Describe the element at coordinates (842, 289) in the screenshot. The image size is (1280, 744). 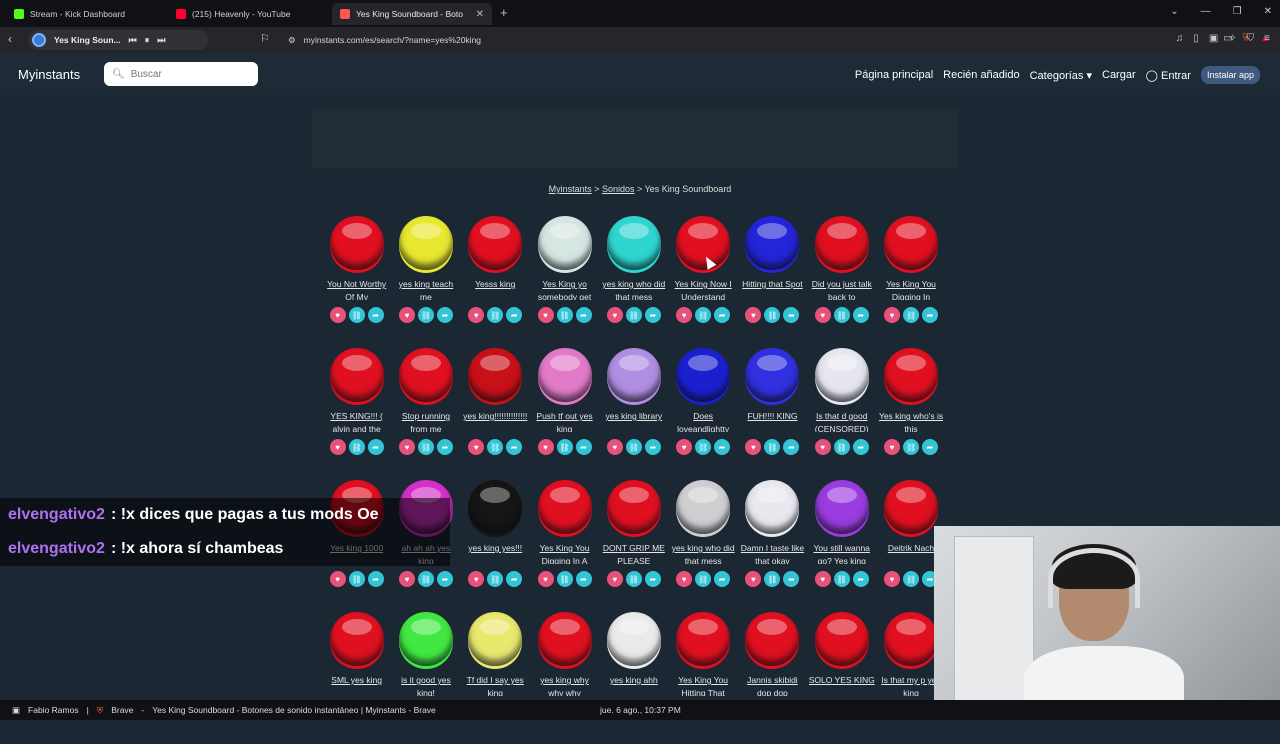
I see `sound-title: Did you just talk back to` at that location.